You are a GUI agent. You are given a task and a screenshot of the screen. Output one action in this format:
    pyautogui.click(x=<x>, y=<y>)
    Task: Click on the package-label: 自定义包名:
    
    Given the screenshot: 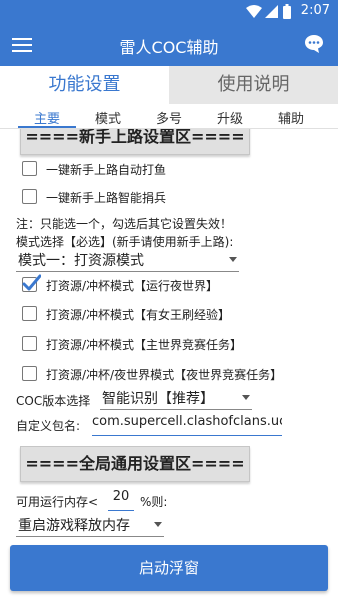 What is the action you would take?
    pyautogui.click(x=48, y=426)
    